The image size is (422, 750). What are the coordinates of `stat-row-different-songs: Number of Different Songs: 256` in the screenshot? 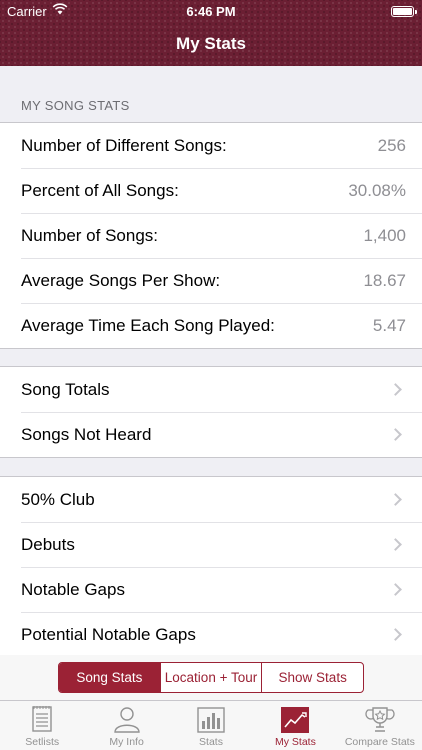 It's located at (211, 145).